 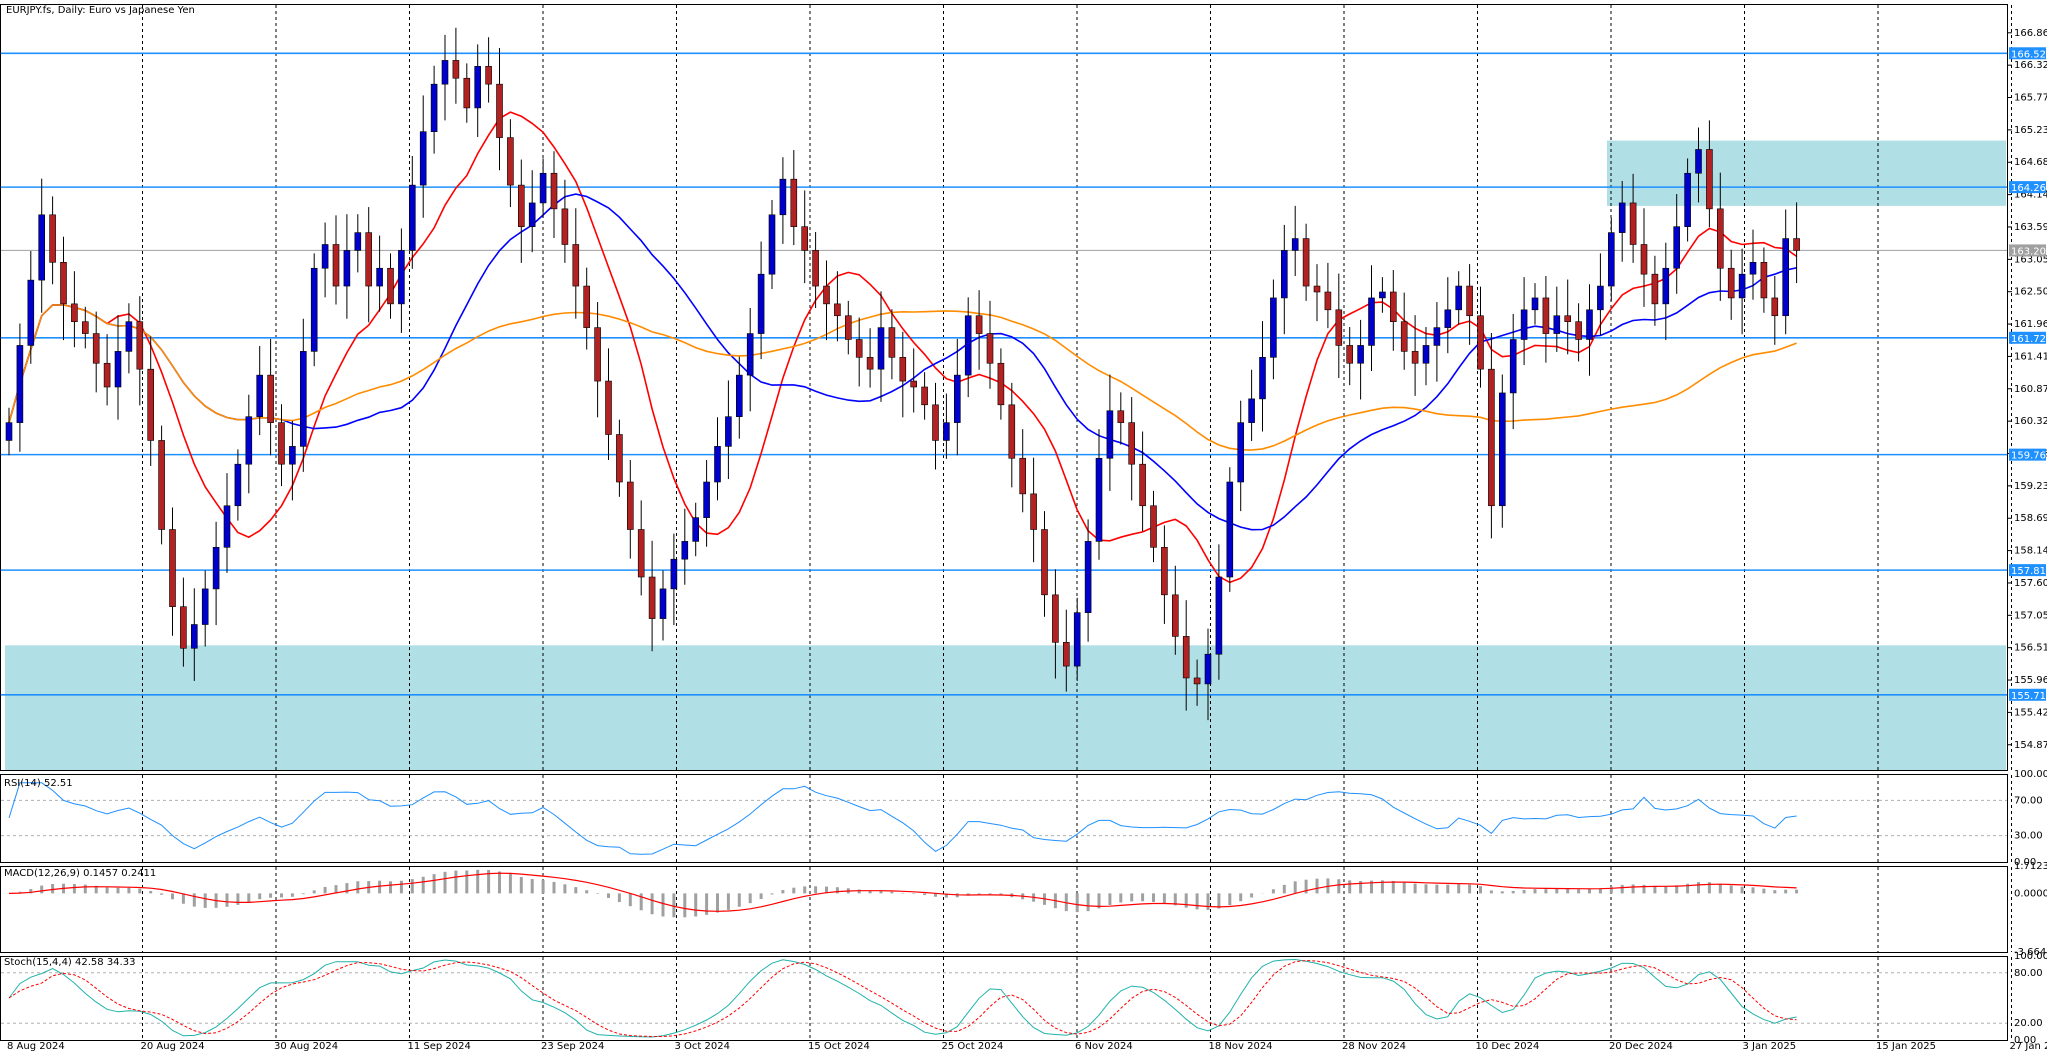 What do you see at coordinates (2030, 615) in the screenshot?
I see `price-tick-label: 157.055` at bounding box center [2030, 615].